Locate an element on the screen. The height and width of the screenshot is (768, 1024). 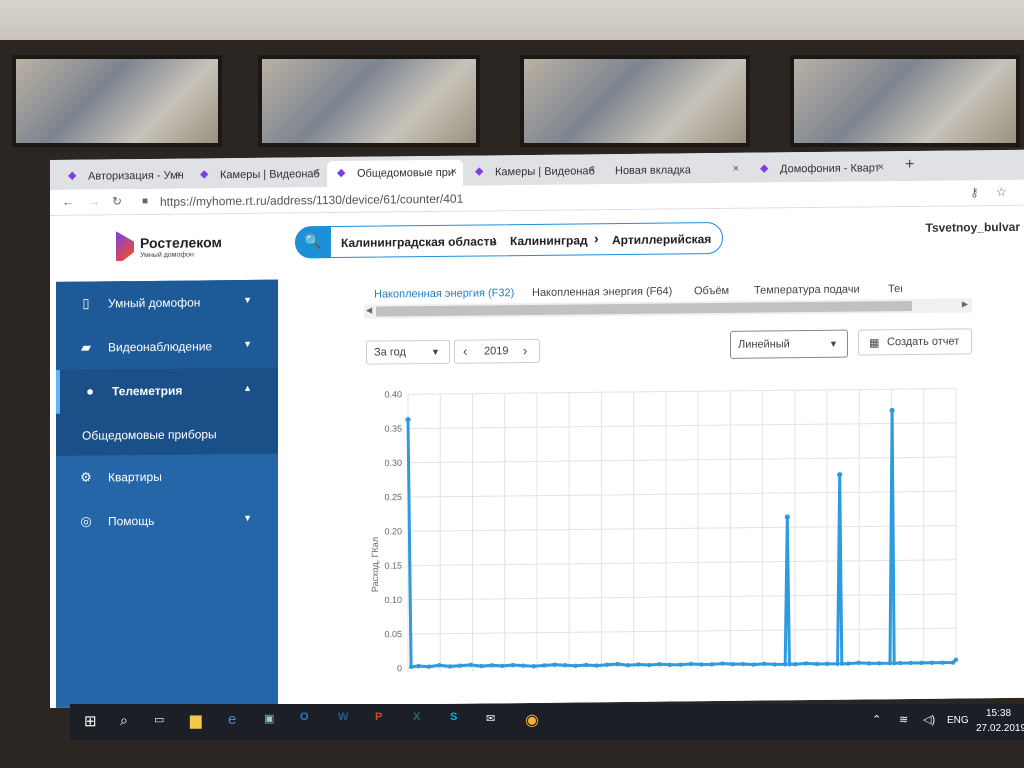
year-value: 2019 is located at coordinates (496, 351).